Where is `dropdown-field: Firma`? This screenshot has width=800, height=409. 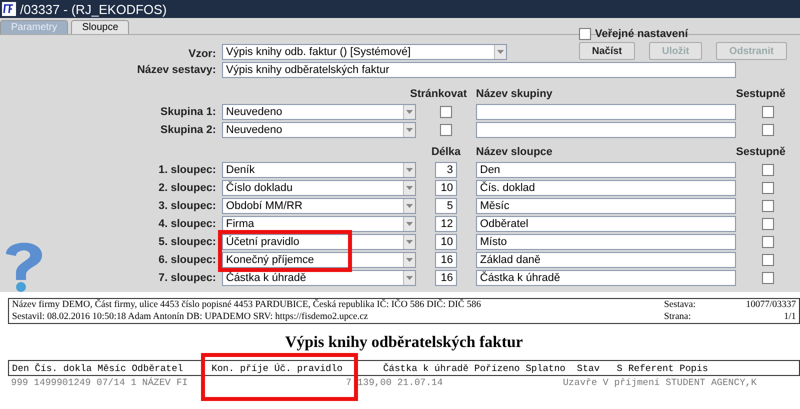 dropdown-field: Firma is located at coordinates (319, 224).